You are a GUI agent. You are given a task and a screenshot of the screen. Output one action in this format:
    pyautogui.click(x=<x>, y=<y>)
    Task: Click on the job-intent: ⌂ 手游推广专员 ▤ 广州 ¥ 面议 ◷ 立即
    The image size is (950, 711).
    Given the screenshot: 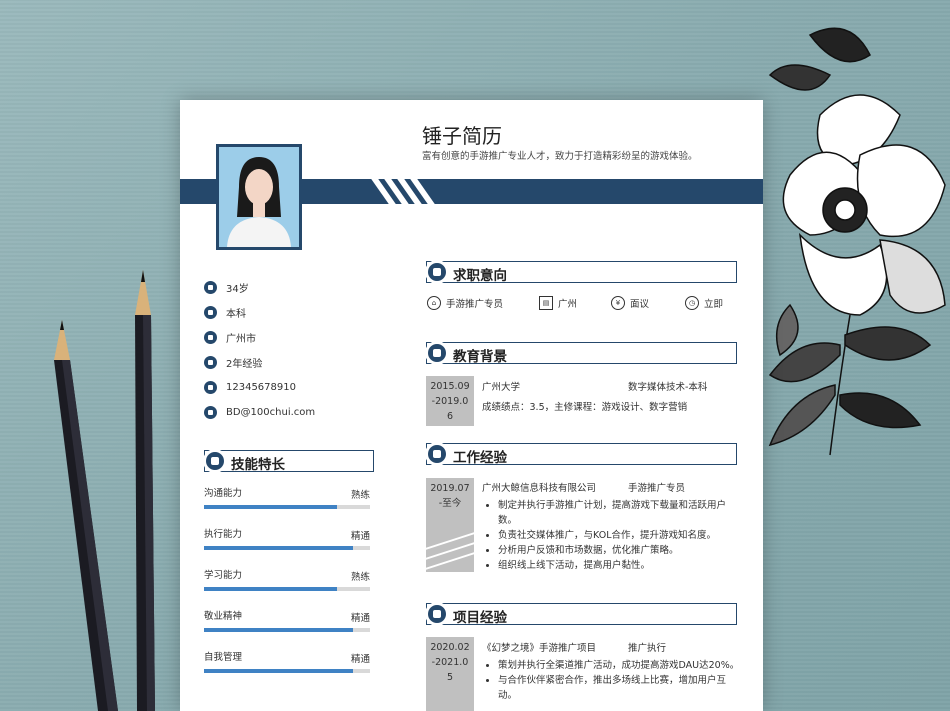 What is the action you would take?
    pyautogui.click(x=582, y=303)
    